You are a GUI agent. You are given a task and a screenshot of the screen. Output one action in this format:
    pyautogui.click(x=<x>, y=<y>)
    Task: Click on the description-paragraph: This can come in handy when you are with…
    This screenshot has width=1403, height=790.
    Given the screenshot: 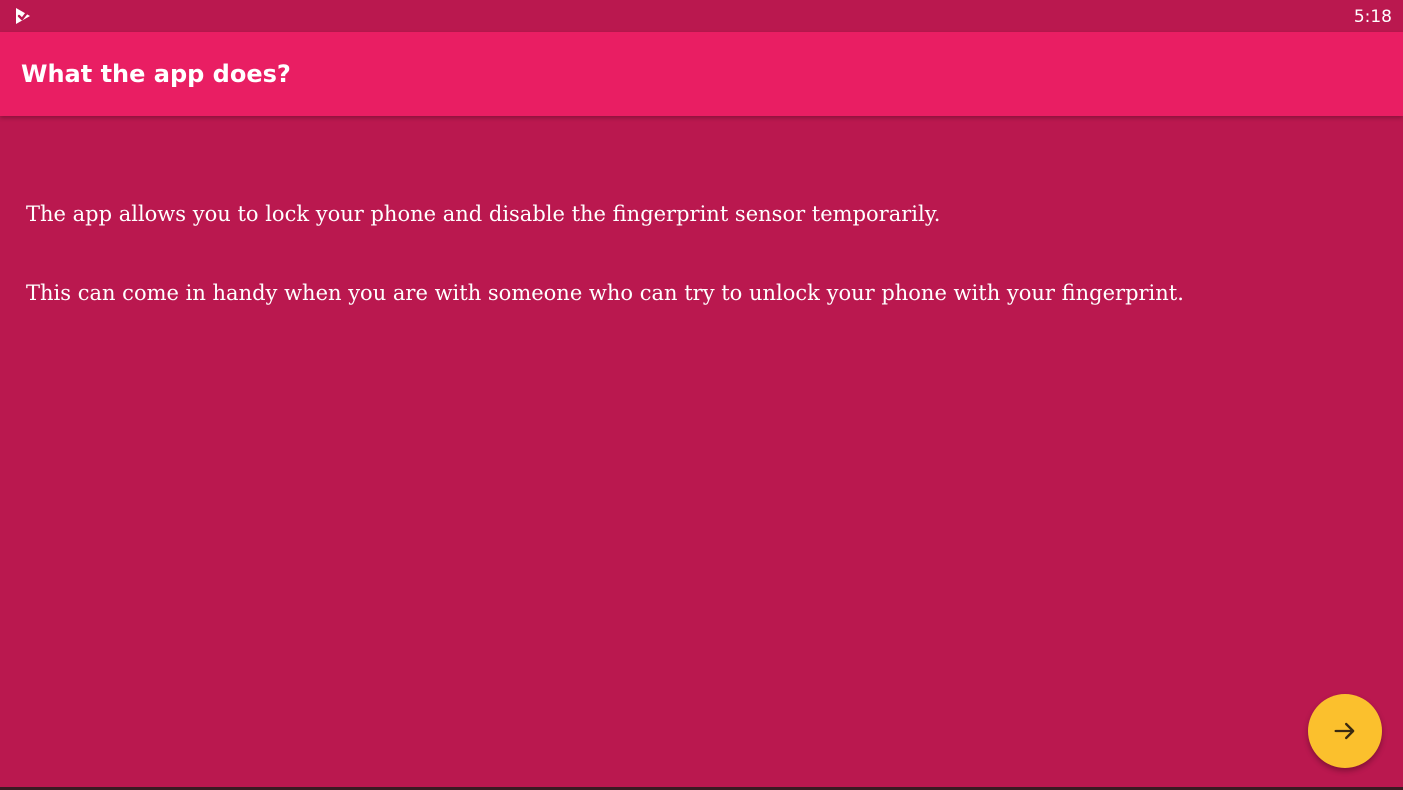 What is the action you would take?
    pyautogui.click(x=605, y=293)
    